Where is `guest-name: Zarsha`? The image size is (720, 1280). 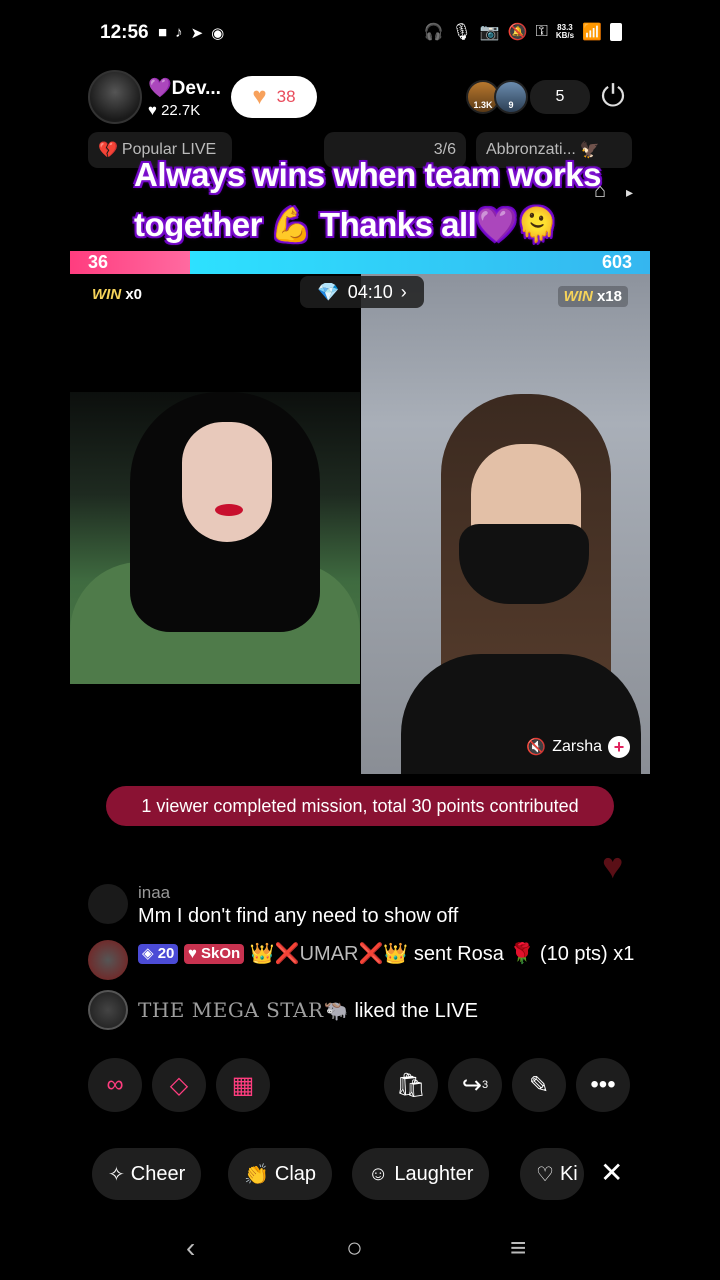
guest-name: Zarsha is located at coordinates (577, 746).